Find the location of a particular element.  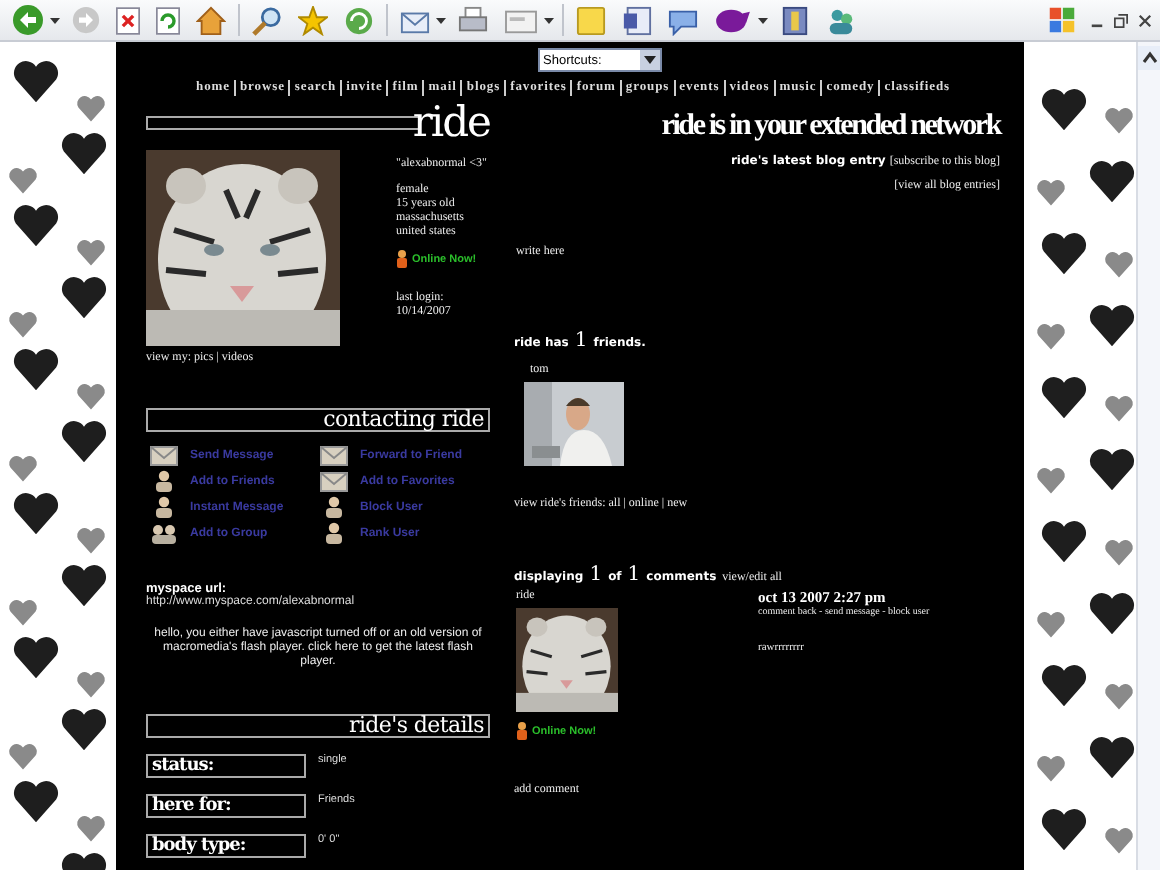

friend-count: 1 is located at coordinates (581, 341).